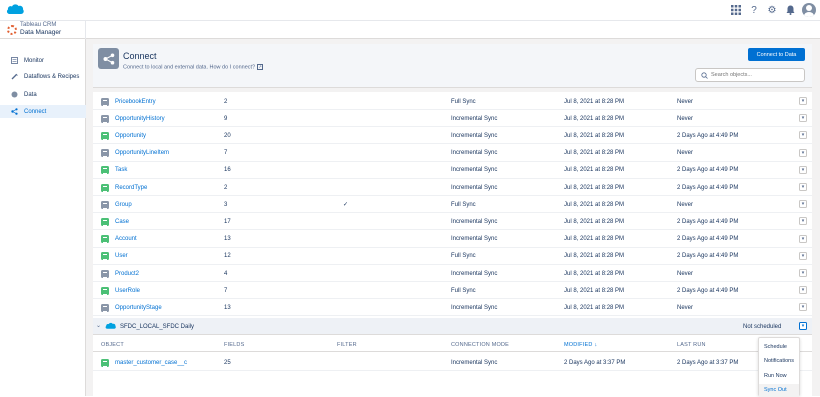 Image resolution: width=820 pixels, height=397 pixels. Describe the element at coordinates (43, 76) in the screenshot. I see `sidebar-item-dataflows-recipes: Dataflows & Recipes` at that location.